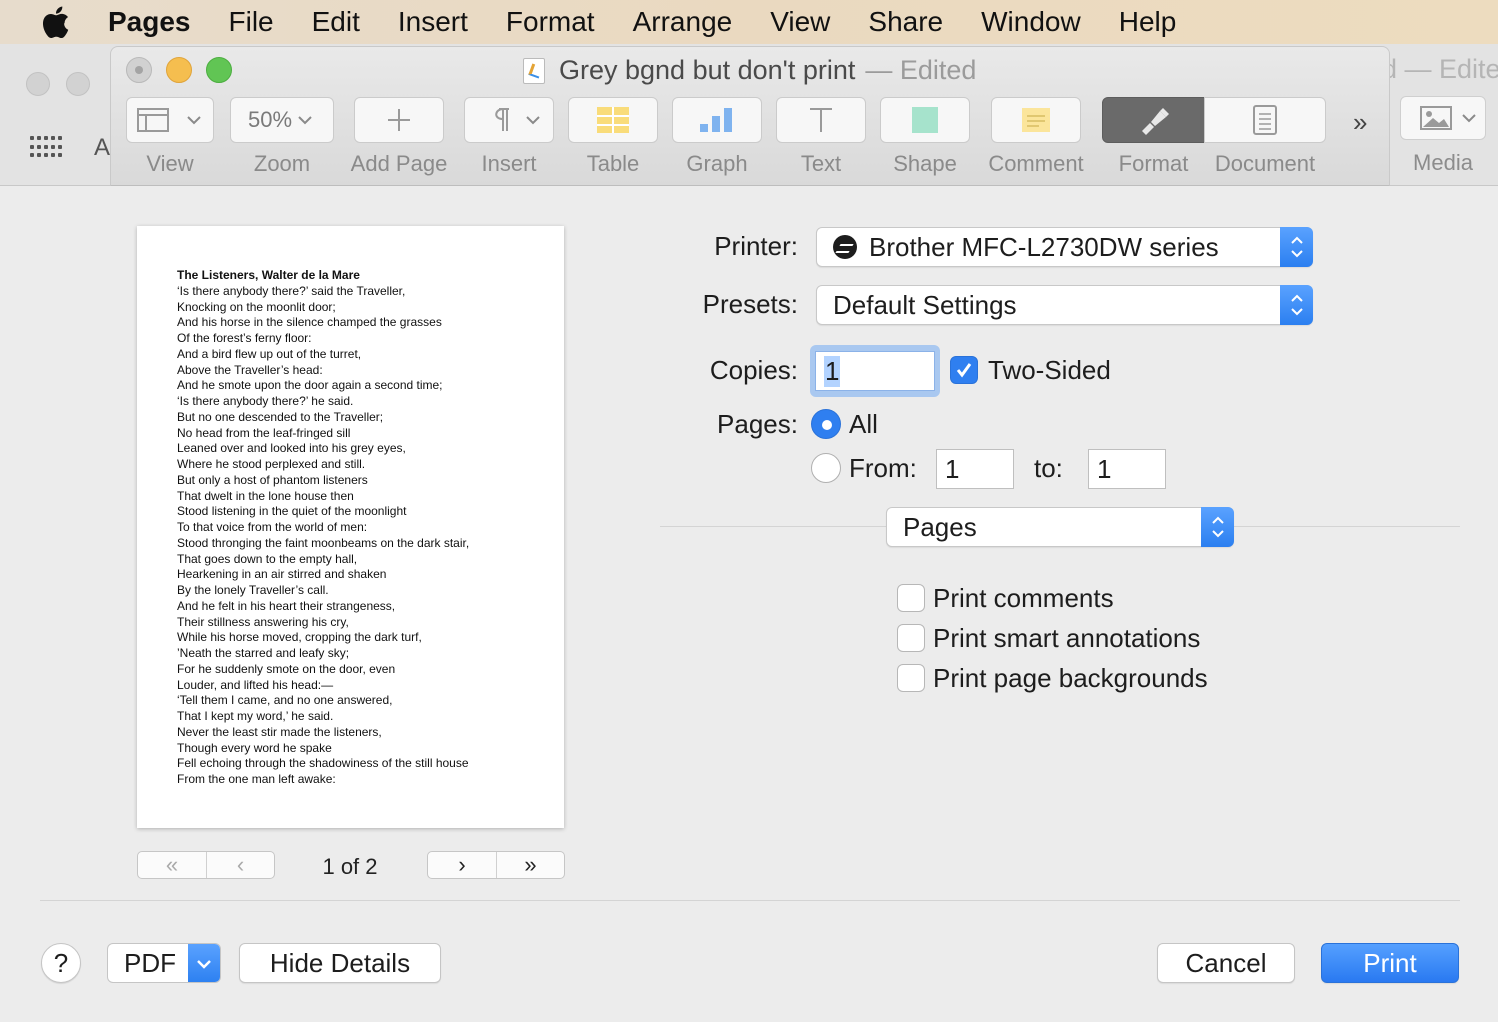 This screenshot has height=1022, width=1498. Describe the element at coordinates (1104, 468) in the screenshot. I see `pages-to-value: 1` at that location.